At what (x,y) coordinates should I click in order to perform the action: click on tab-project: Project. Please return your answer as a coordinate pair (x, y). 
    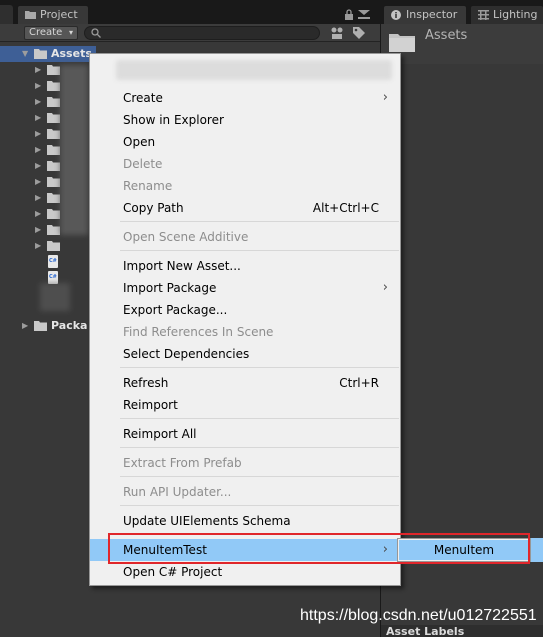
    Looking at the image, I should click on (53, 14).